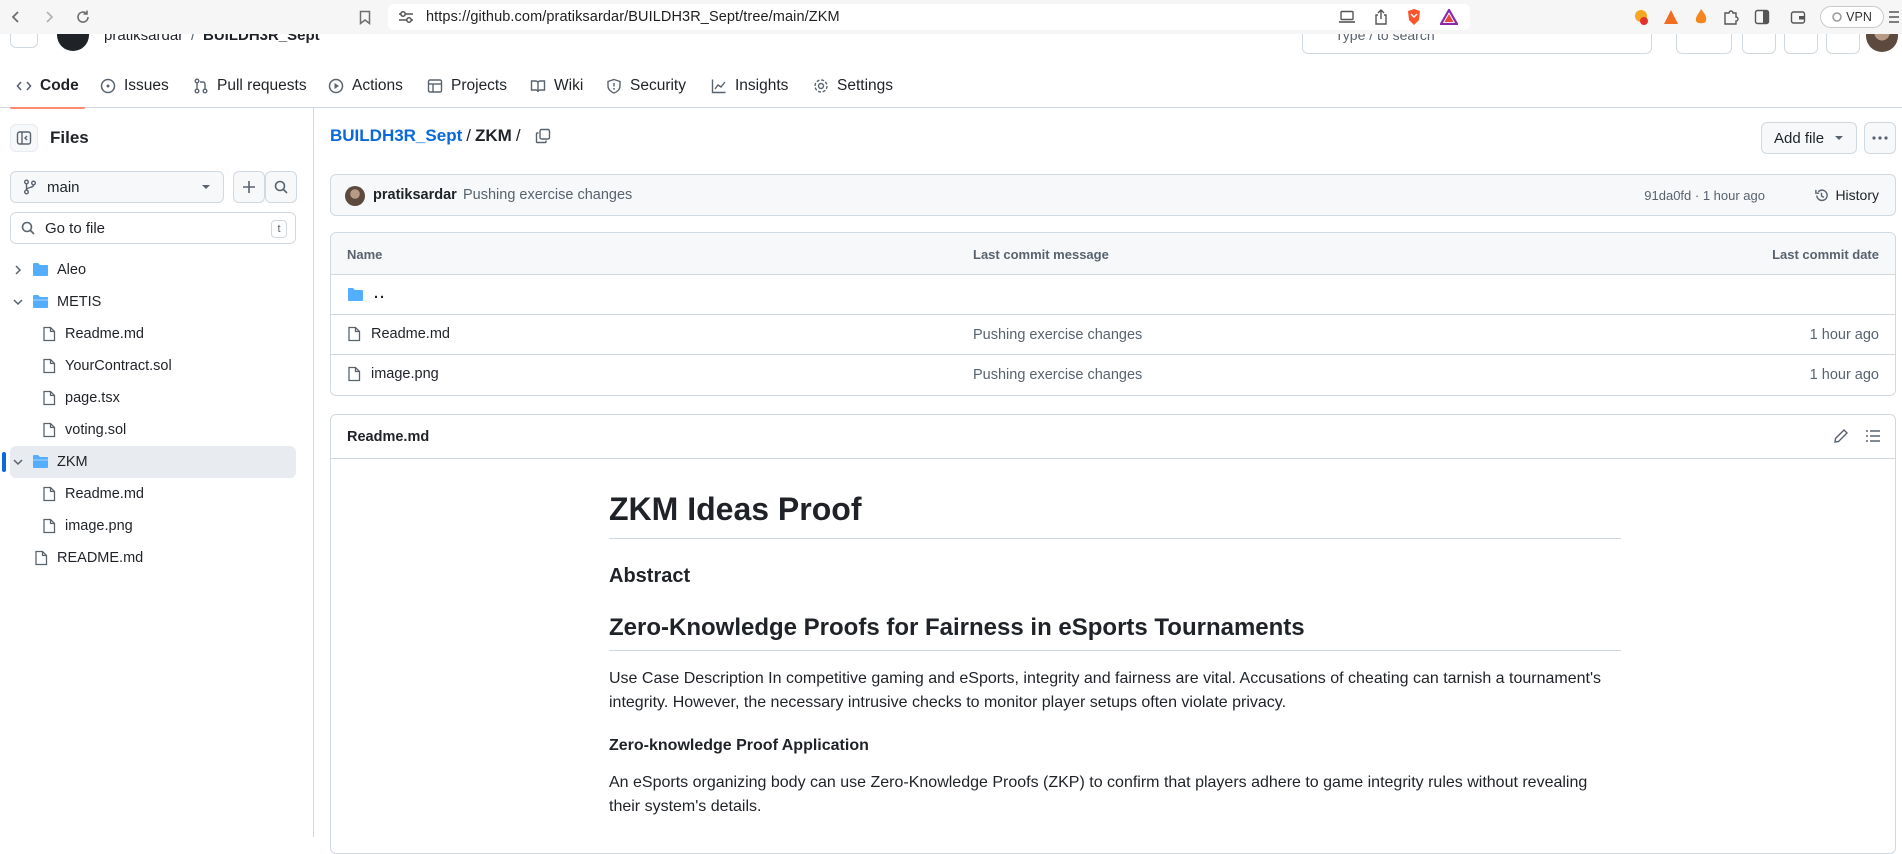 The height and width of the screenshot is (854, 1902). I want to click on tab-pull-requests: Pull requests, so click(250, 86).